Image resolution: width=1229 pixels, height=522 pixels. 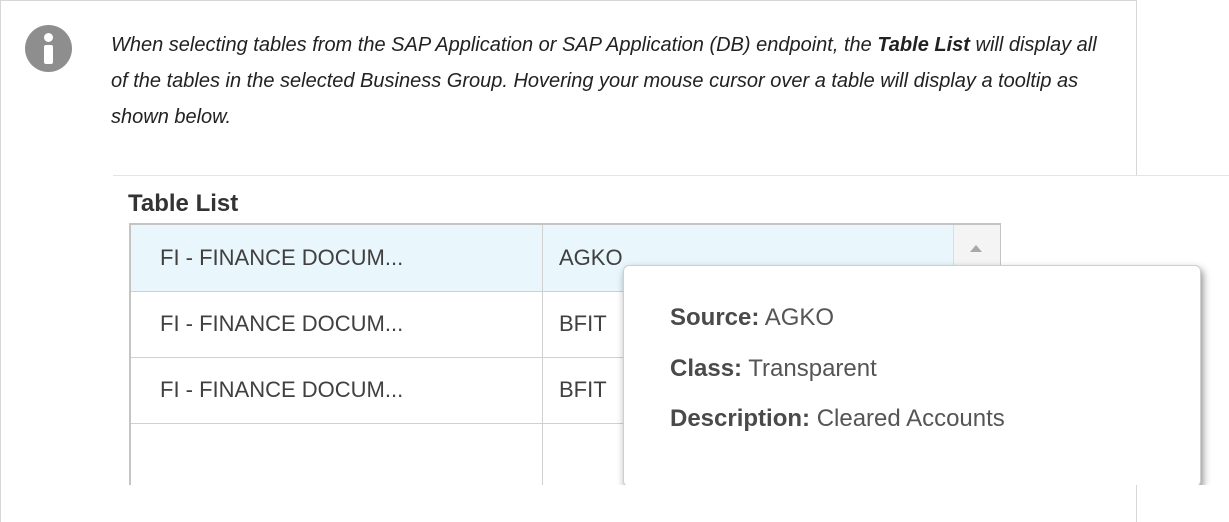 I want to click on tooltip-source-label: Source:, so click(x=715, y=317).